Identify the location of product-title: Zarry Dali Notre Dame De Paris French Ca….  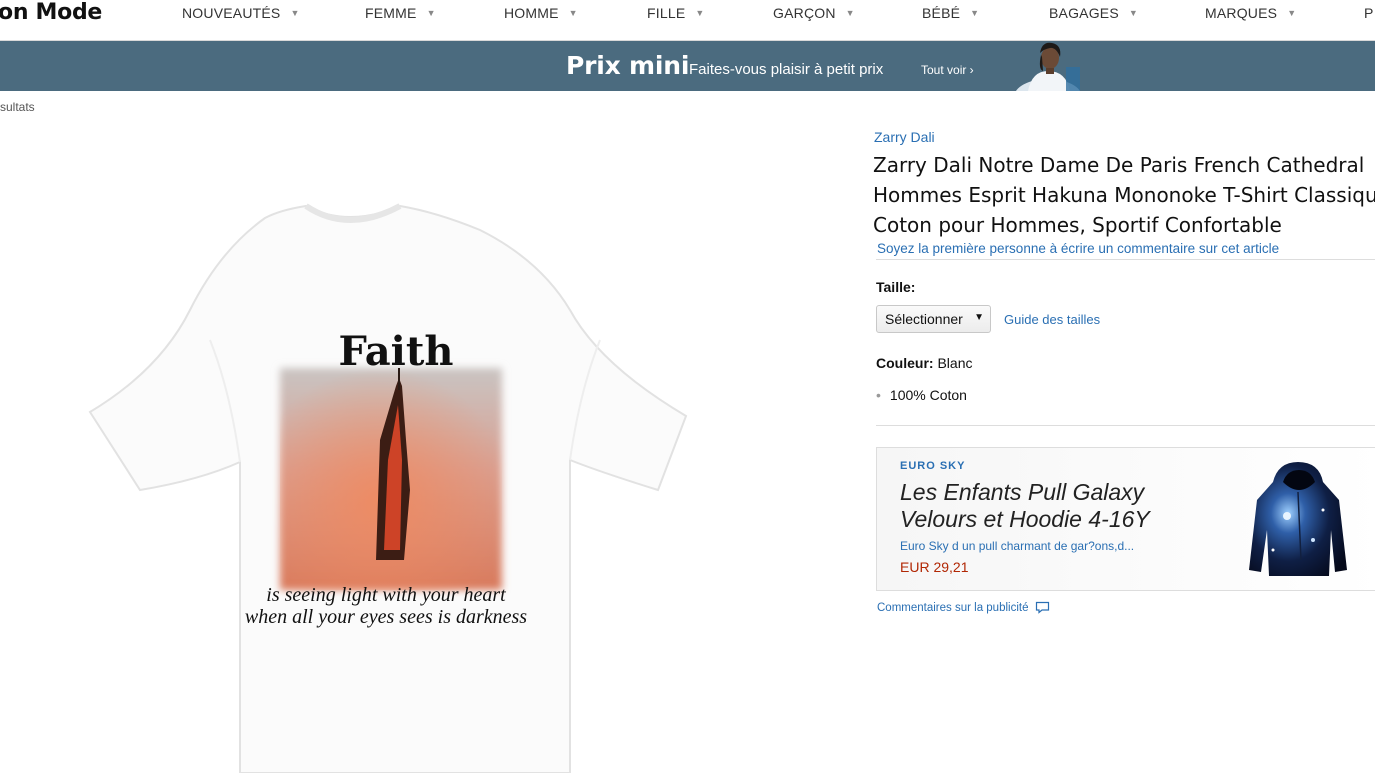
(1124, 195).